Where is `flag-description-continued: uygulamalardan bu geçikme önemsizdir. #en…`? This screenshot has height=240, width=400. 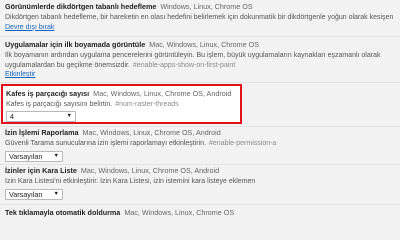
flag-description-continued: uygulamalardan bu geçikme önemsizdir. #en… is located at coordinates (120, 65).